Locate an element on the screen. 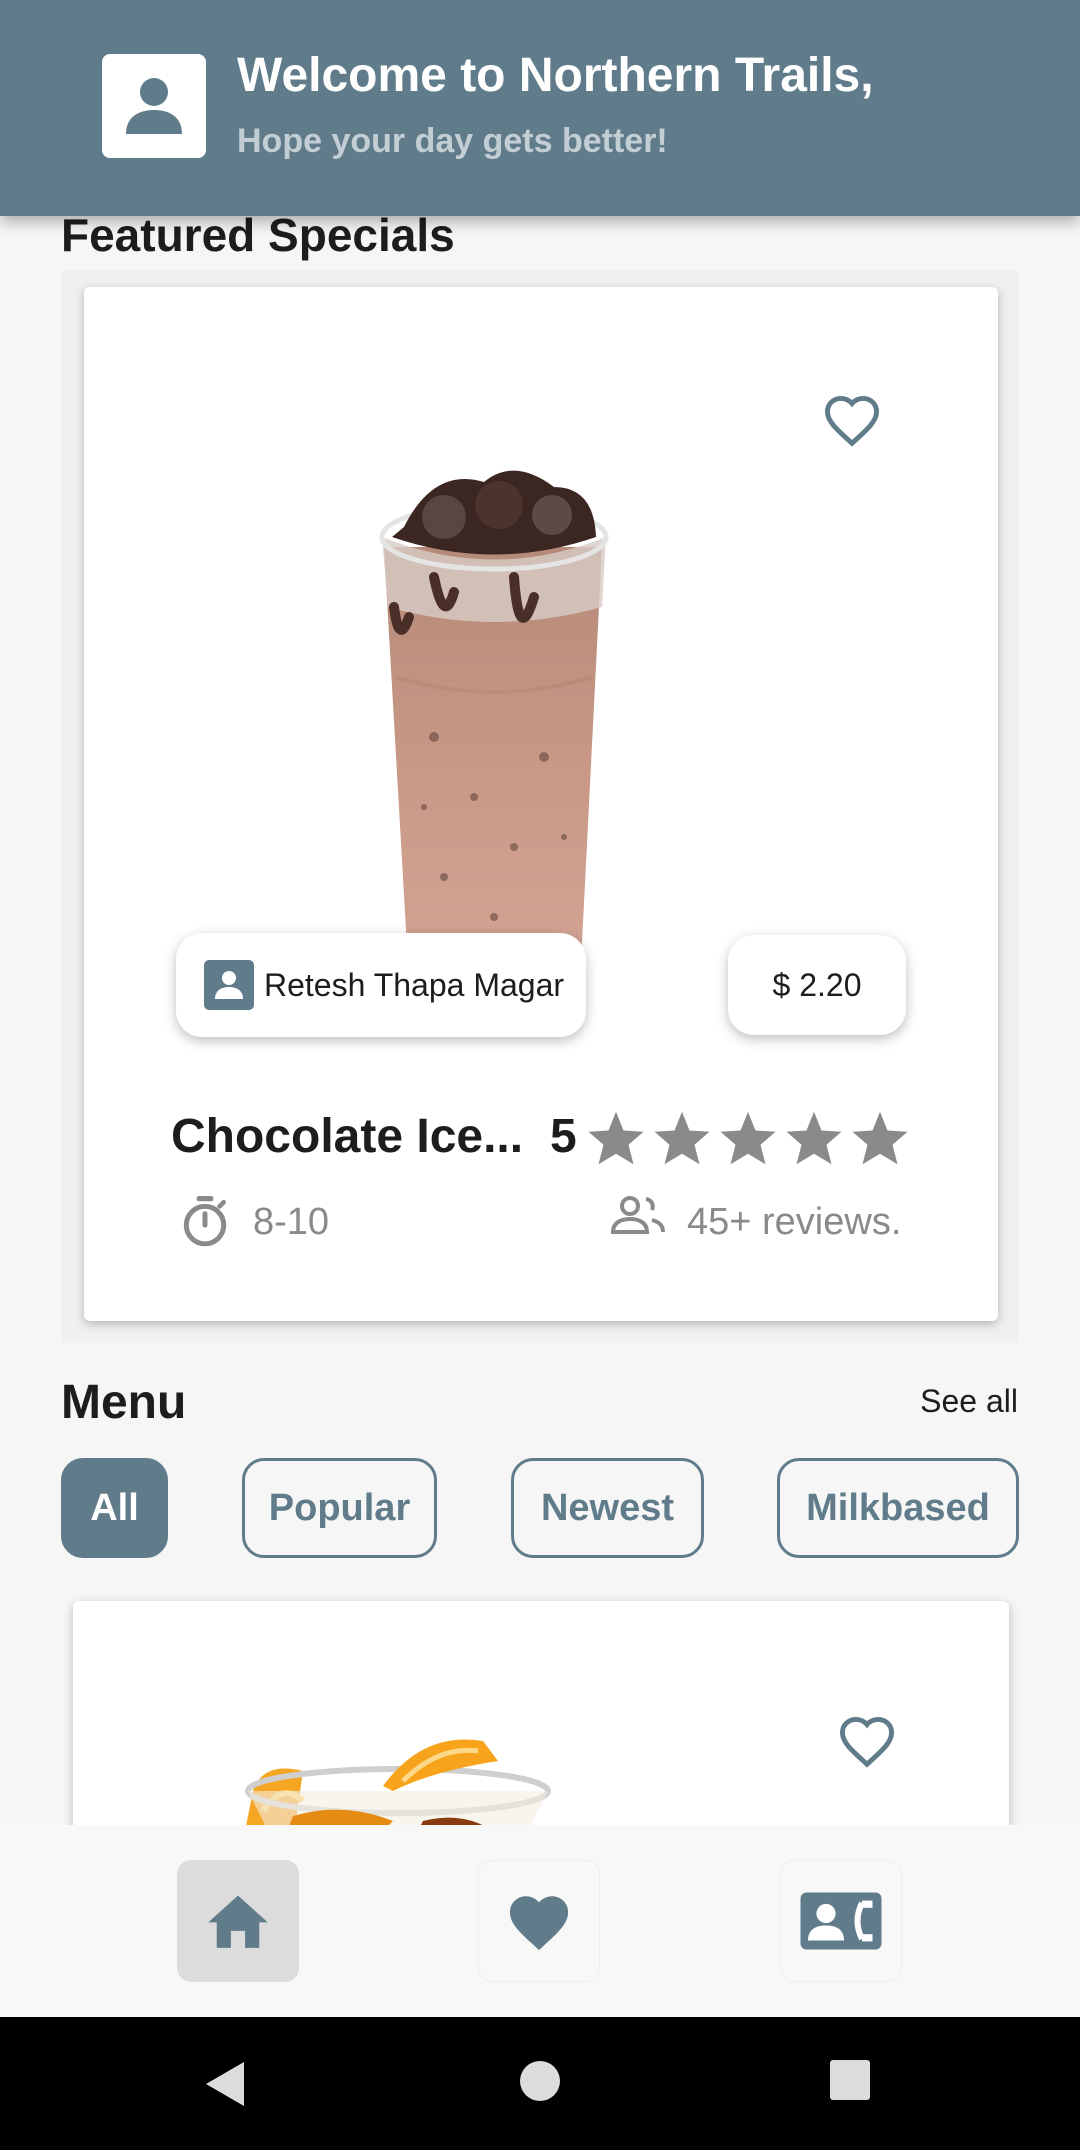  welcome-title: Welcome to Northern Trails, is located at coordinates (555, 75).